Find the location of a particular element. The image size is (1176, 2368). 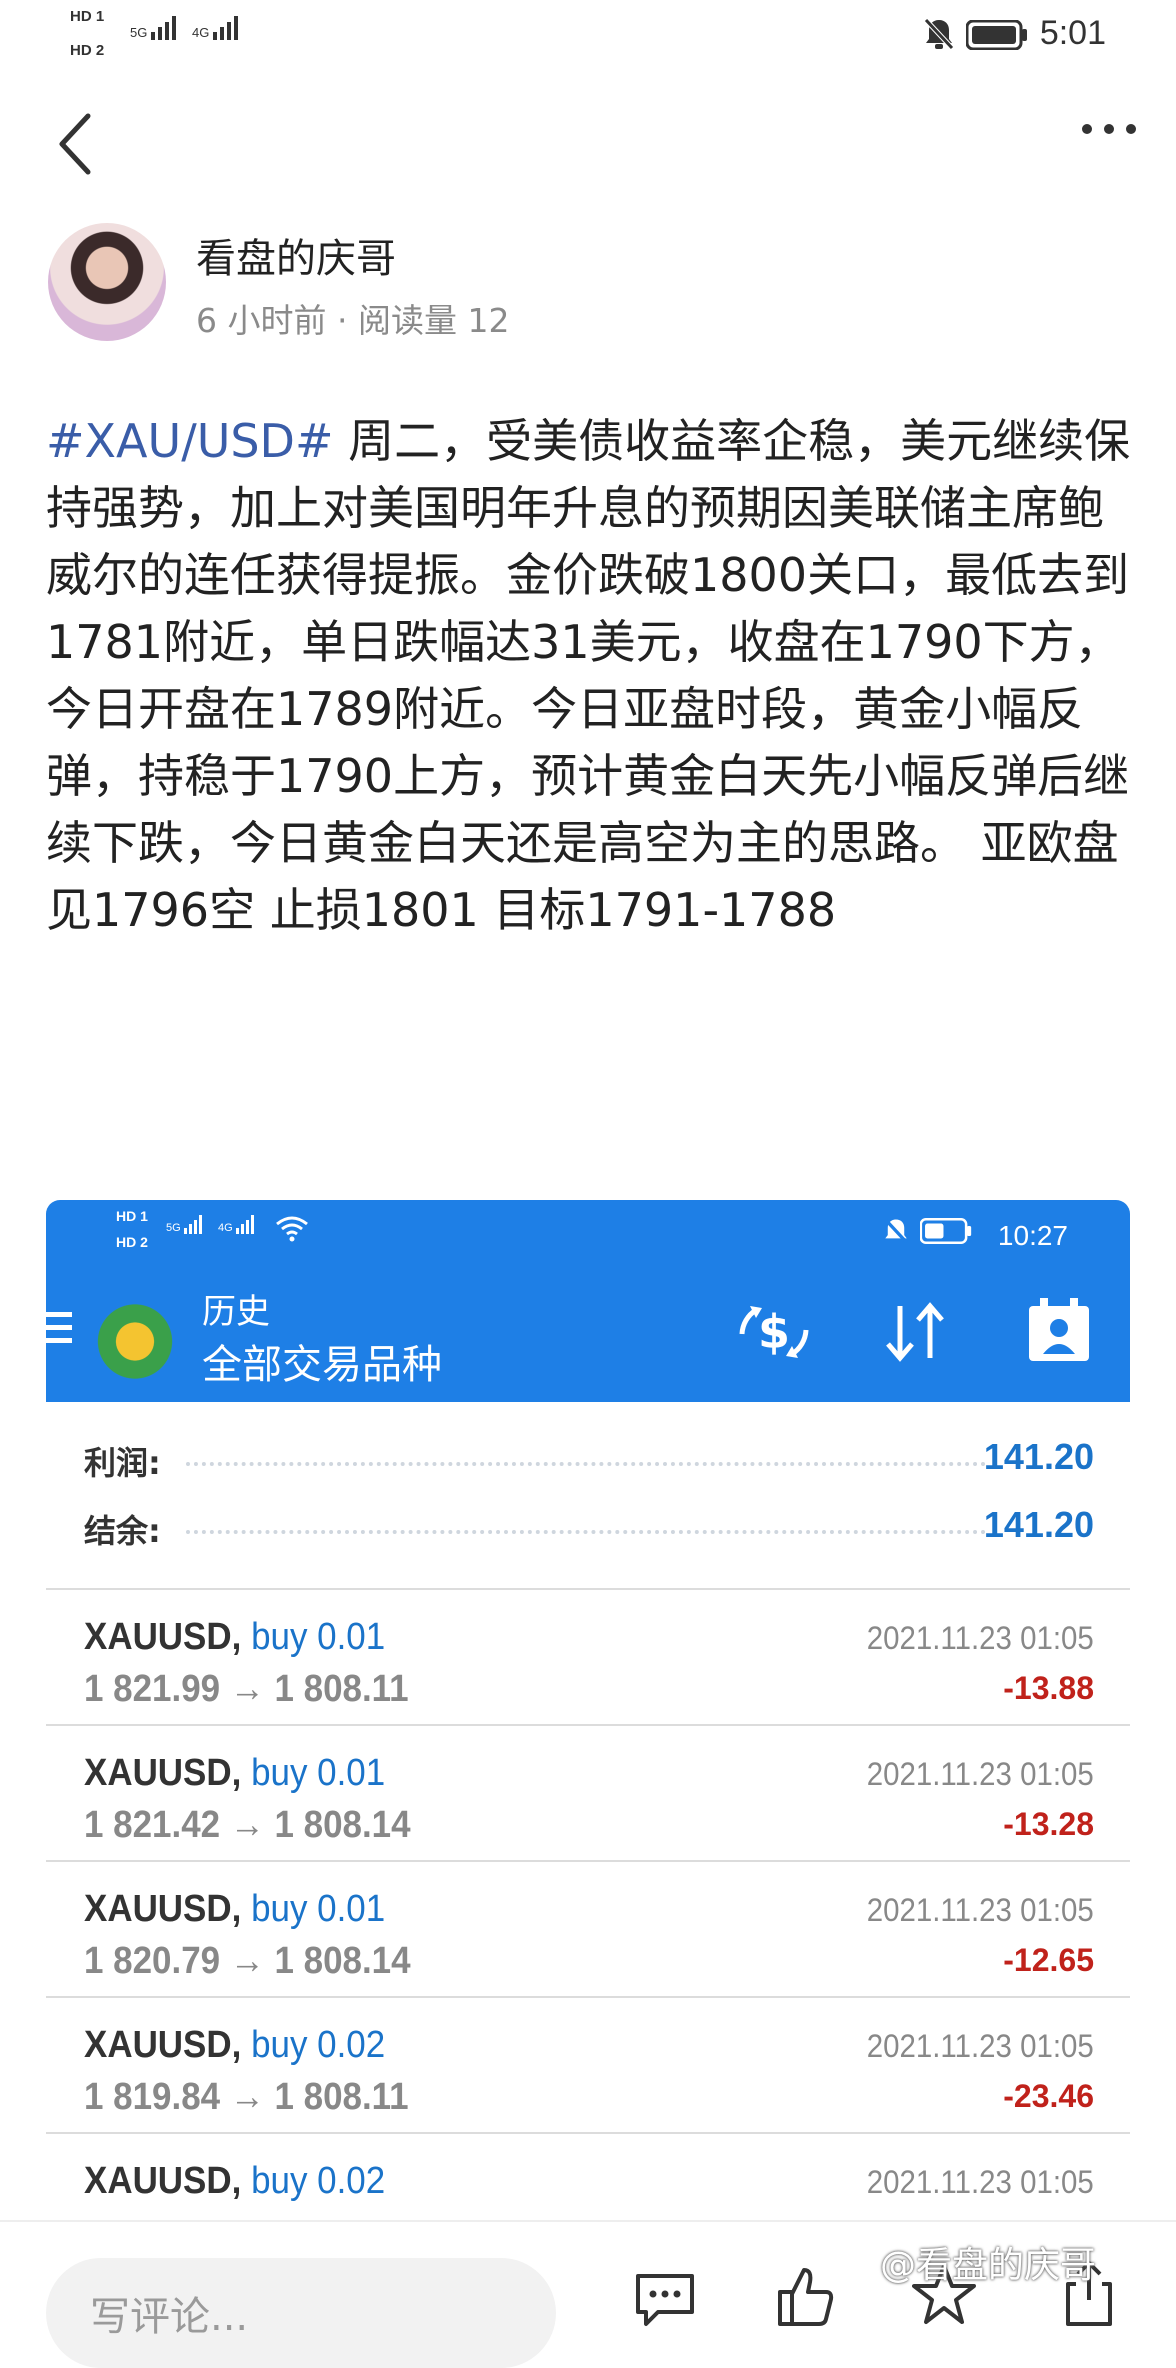

hamburger-menu-icon is located at coordinates (59, 1327).